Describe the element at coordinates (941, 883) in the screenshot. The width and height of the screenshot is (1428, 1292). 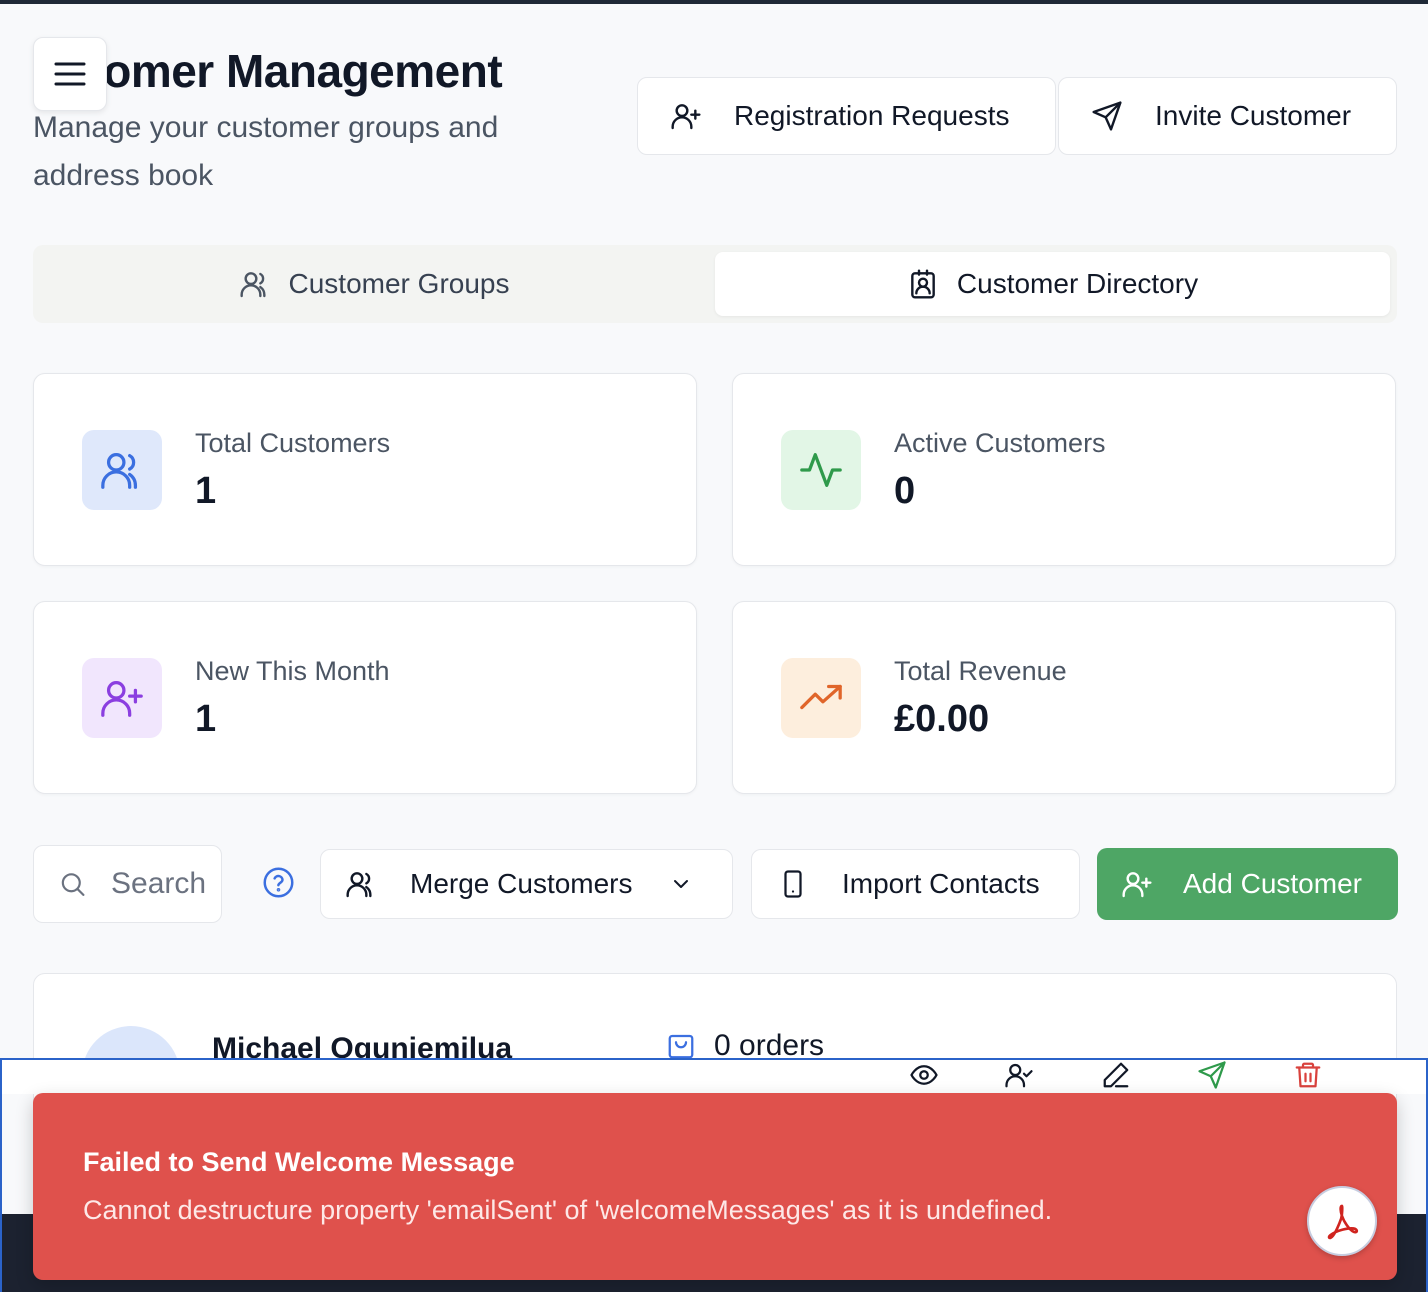
I see `import-contacts-label: Import Contacts` at that location.